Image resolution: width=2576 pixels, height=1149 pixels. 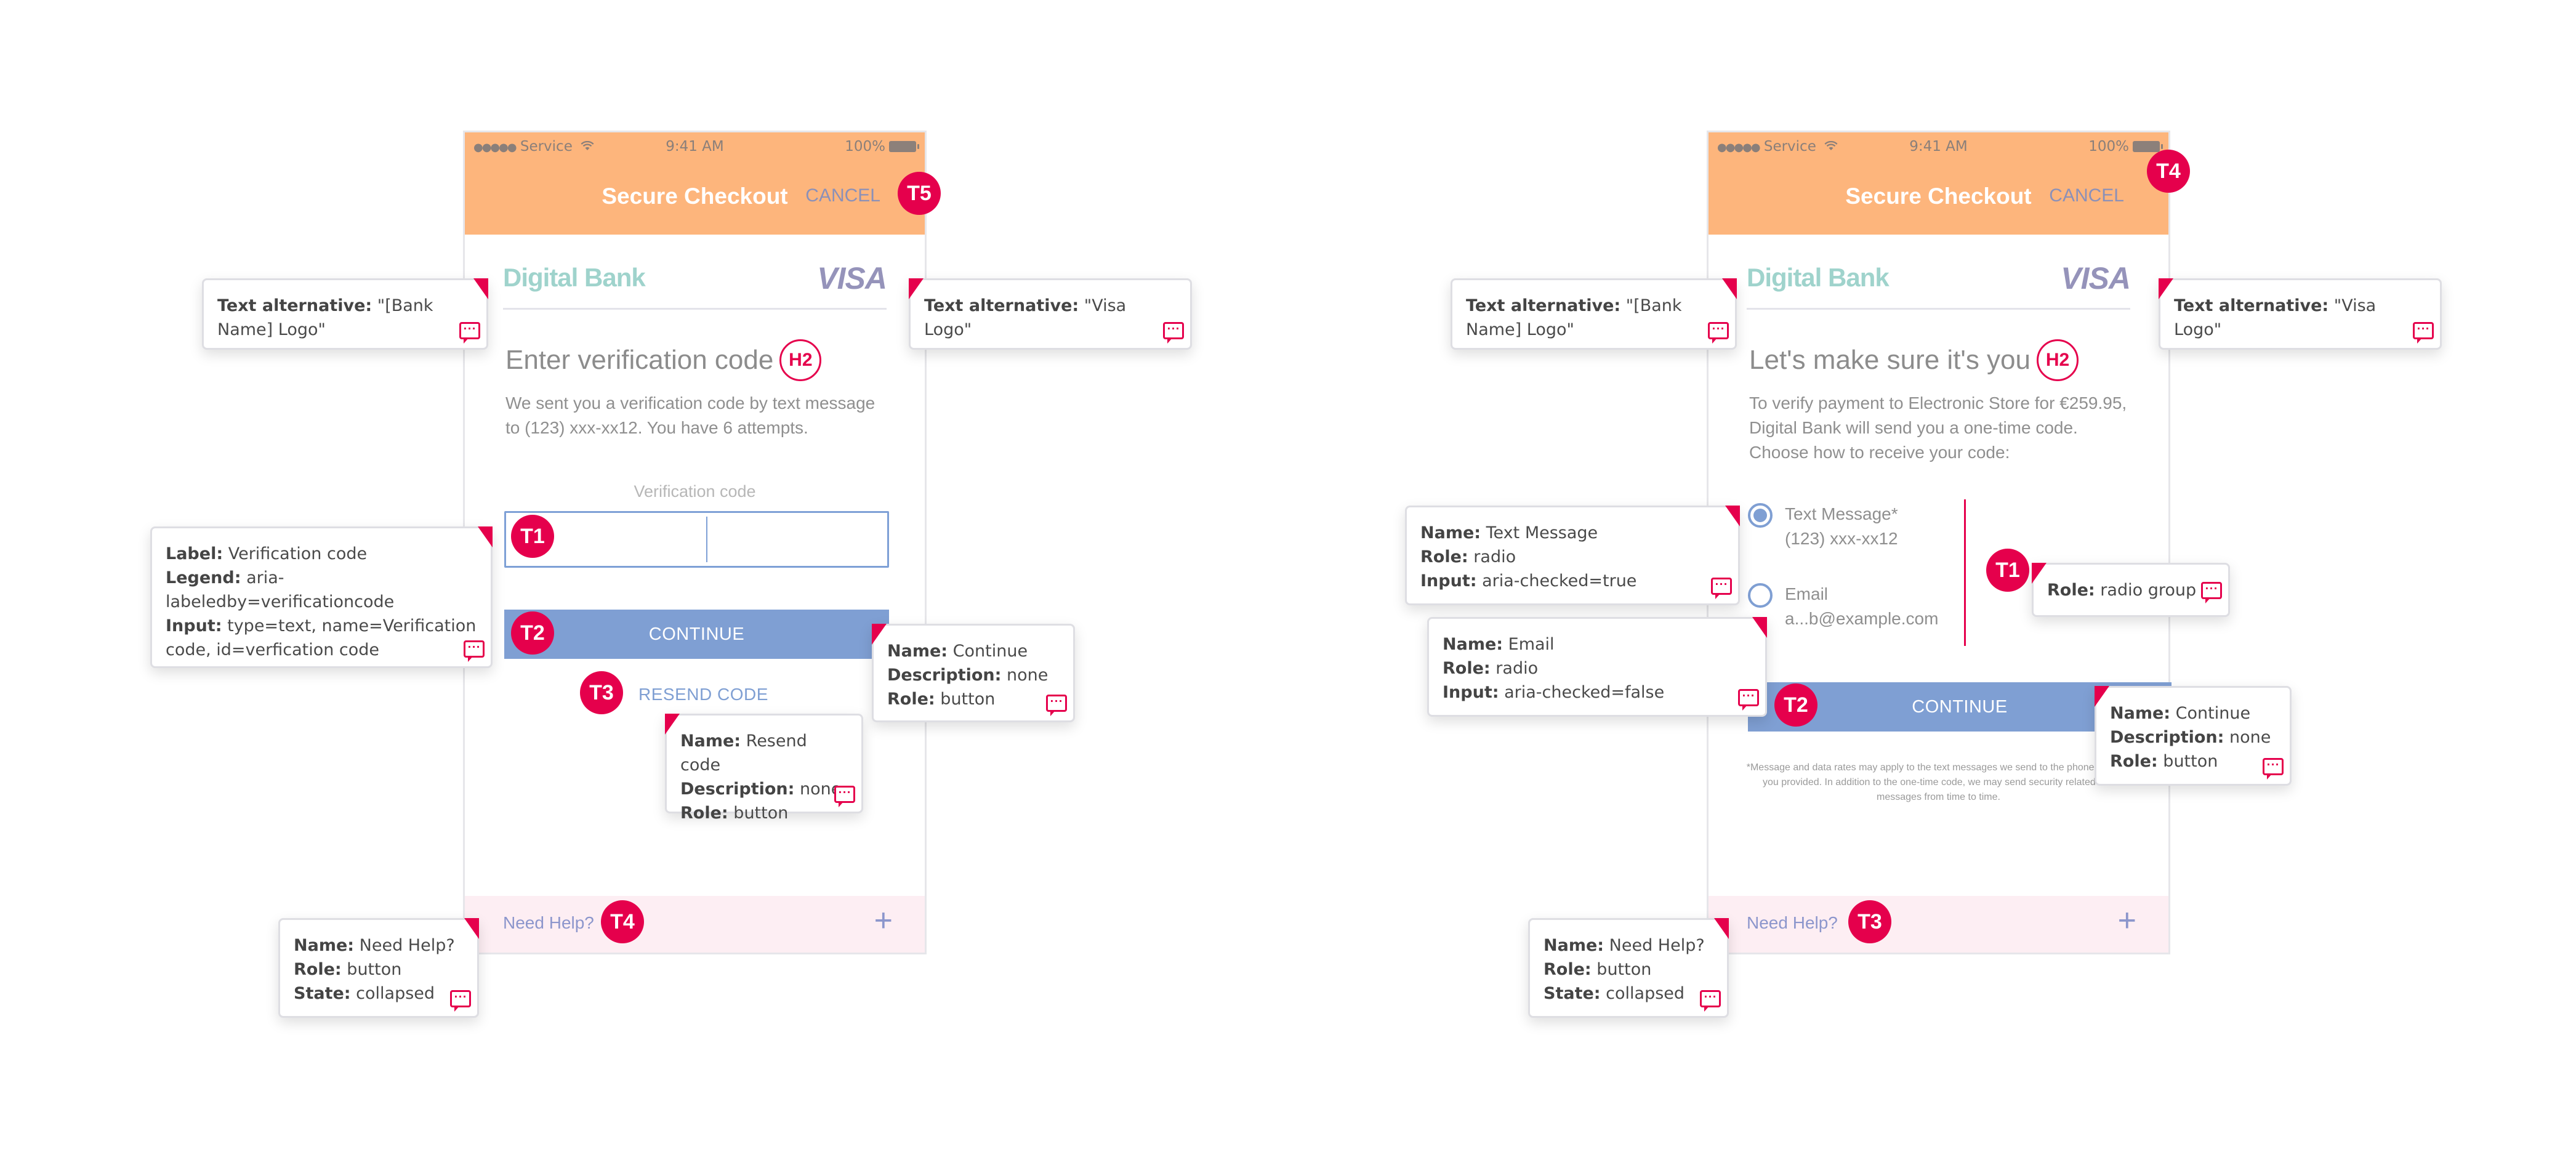 I want to click on annotation-tag-help: T3, so click(x=1869, y=921).